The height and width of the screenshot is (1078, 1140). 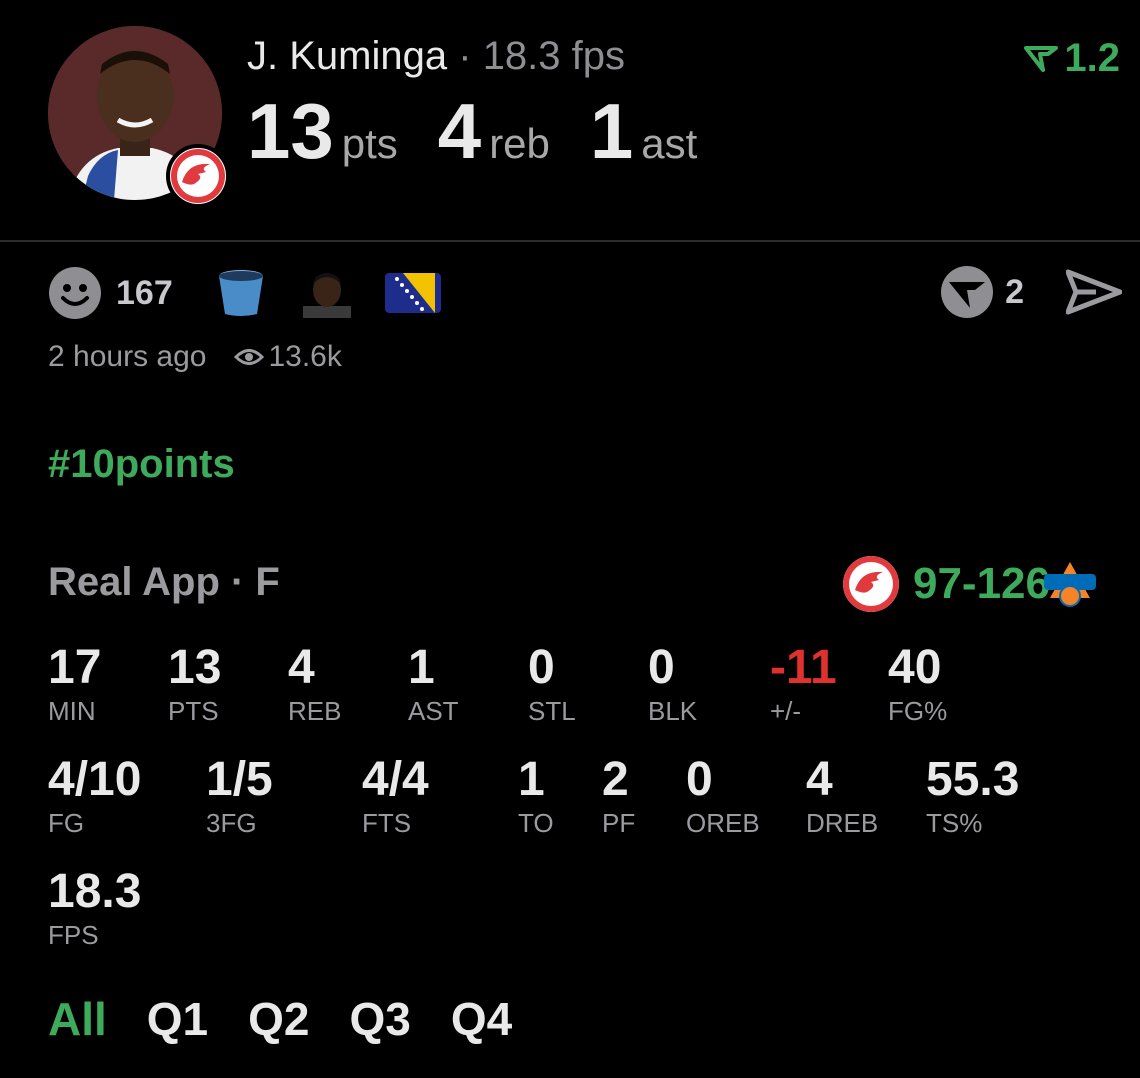 I want to click on hashtag-link: #10points, so click(x=141, y=464).